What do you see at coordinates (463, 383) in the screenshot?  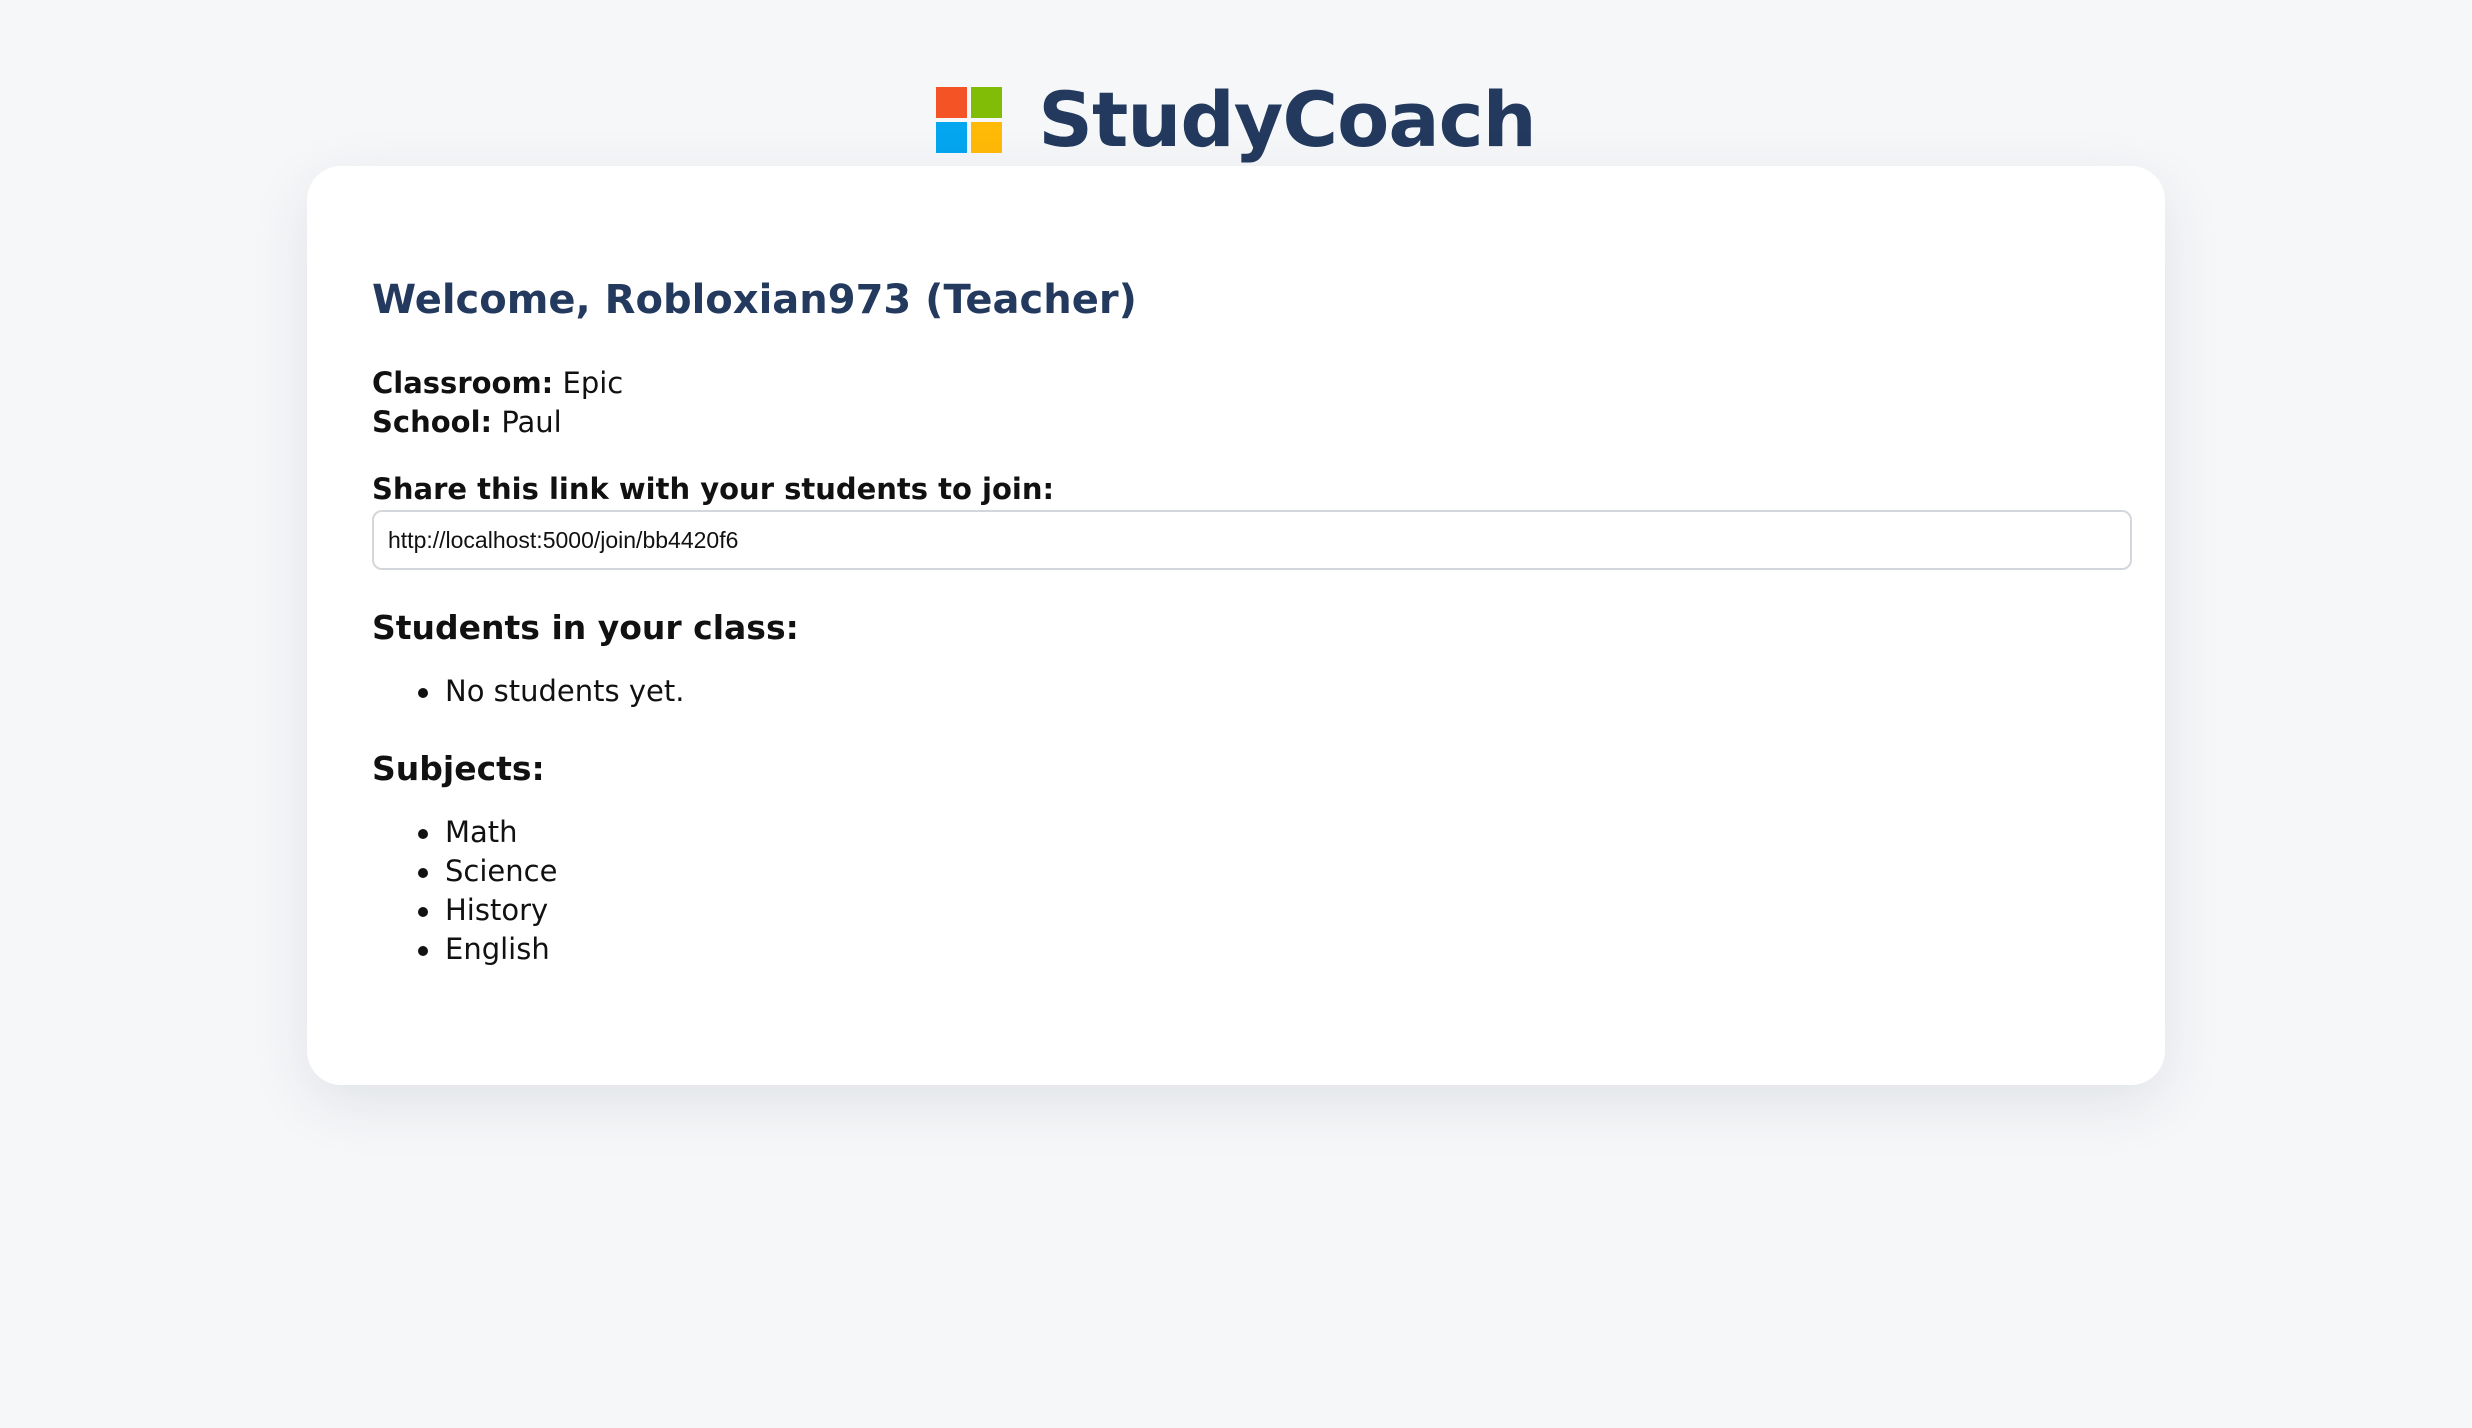 I see `classroom-label: Classroom:` at bounding box center [463, 383].